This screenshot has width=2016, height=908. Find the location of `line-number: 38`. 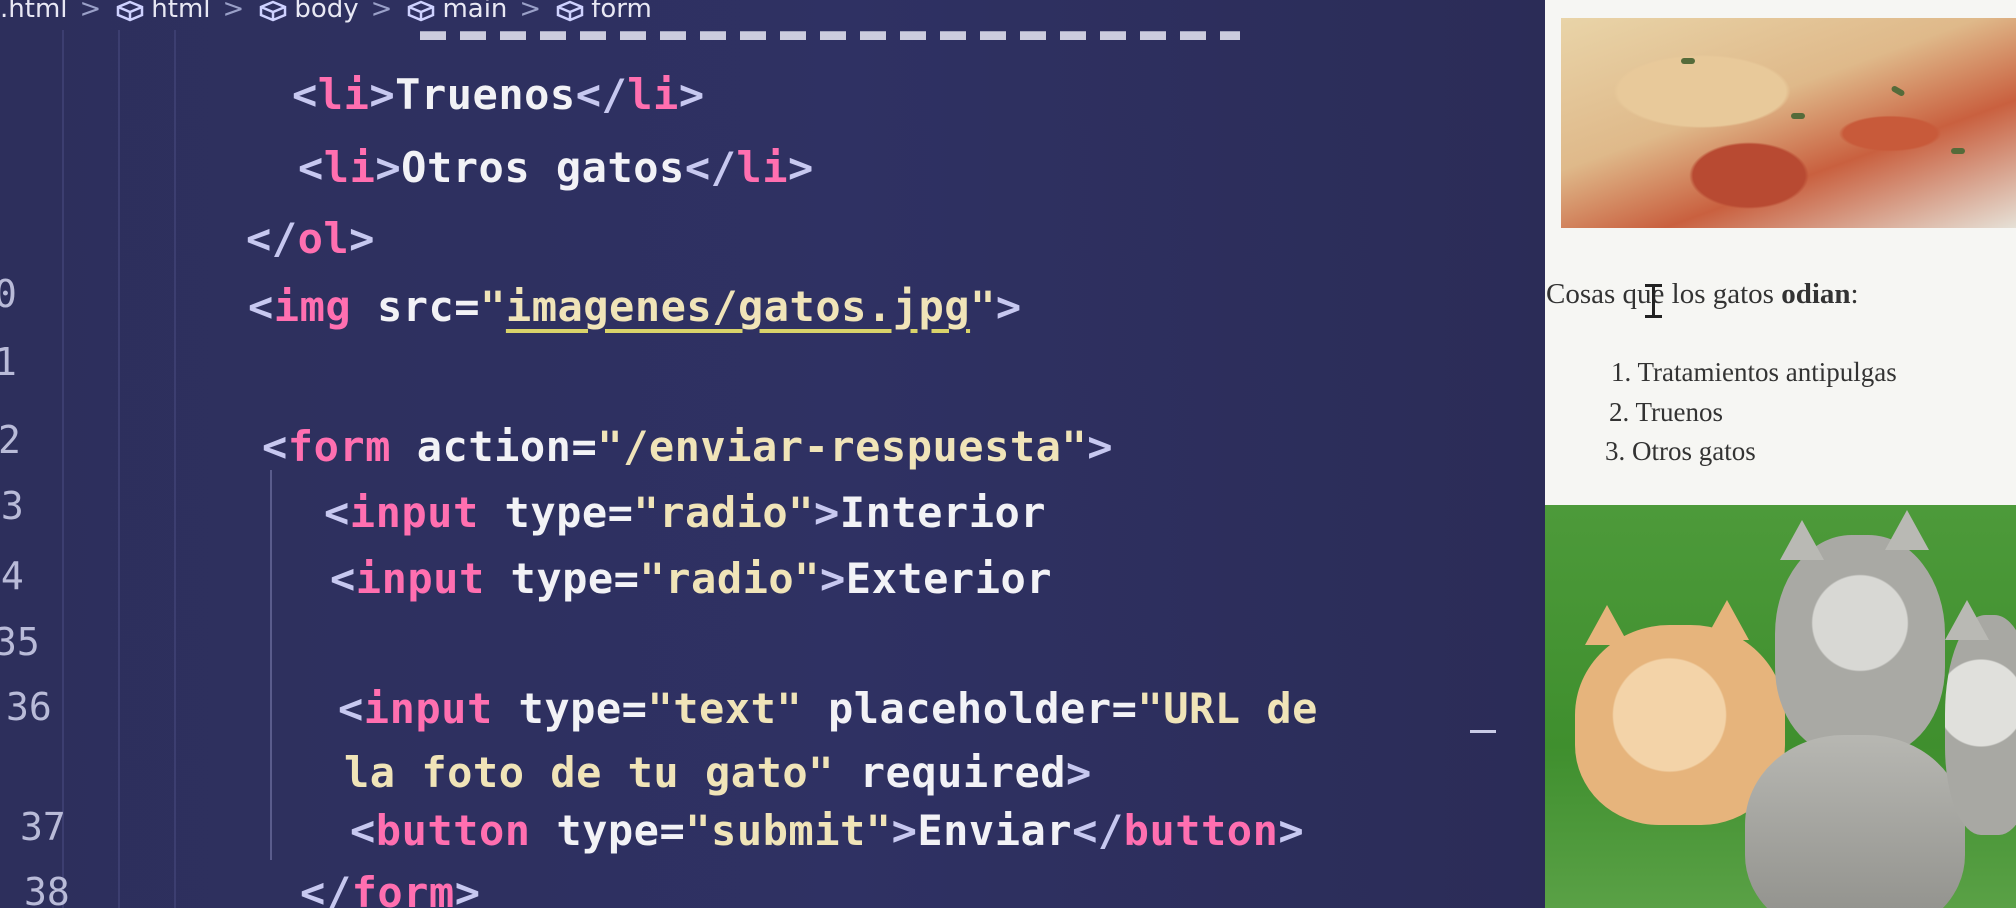

line-number: 38 is located at coordinates (47, 889).